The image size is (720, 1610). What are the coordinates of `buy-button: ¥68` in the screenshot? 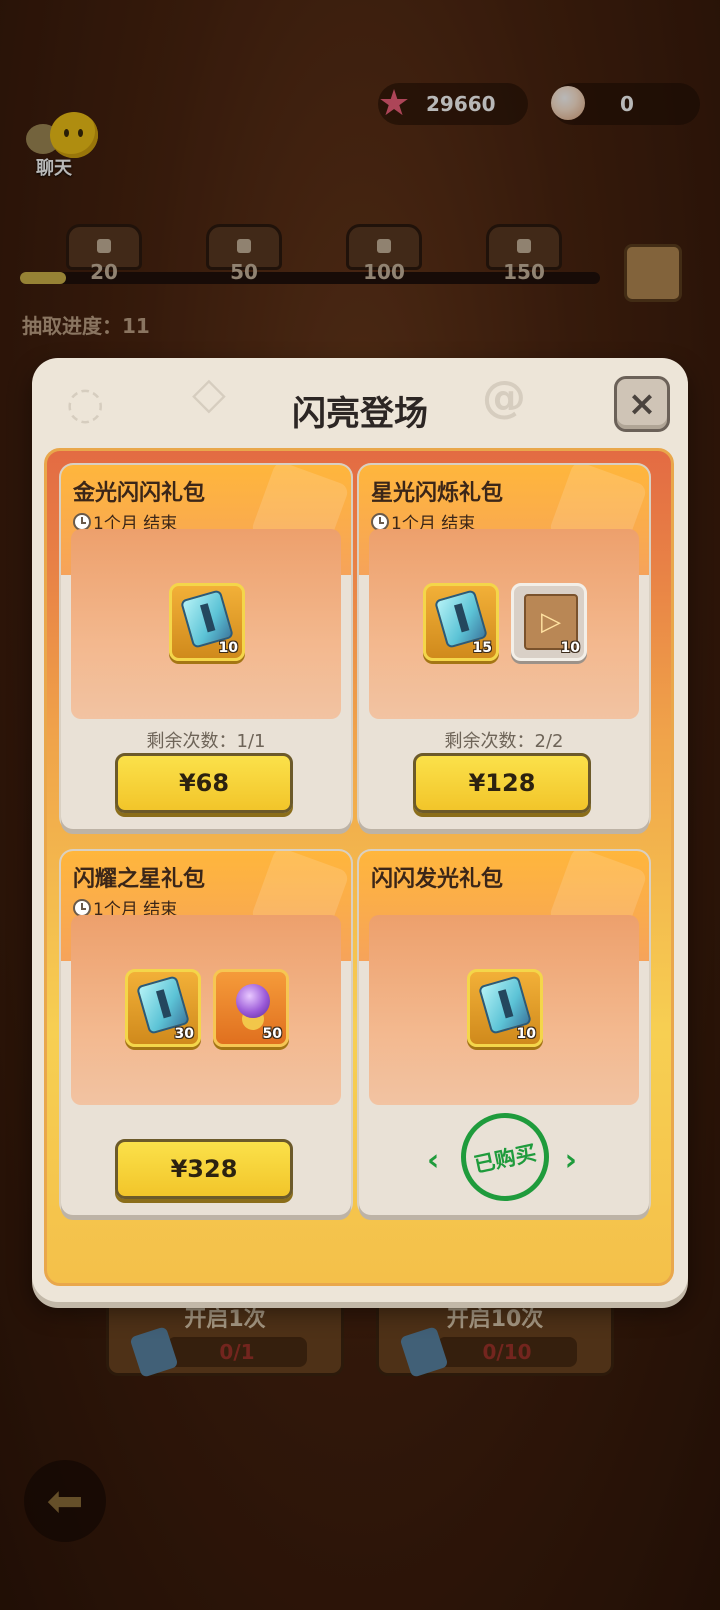 It's located at (204, 783).